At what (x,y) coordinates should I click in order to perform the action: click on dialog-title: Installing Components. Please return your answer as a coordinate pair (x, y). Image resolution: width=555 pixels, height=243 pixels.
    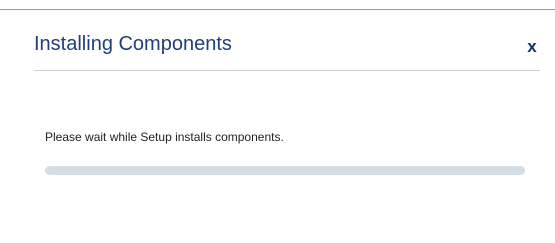
    Looking at the image, I should click on (133, 44).